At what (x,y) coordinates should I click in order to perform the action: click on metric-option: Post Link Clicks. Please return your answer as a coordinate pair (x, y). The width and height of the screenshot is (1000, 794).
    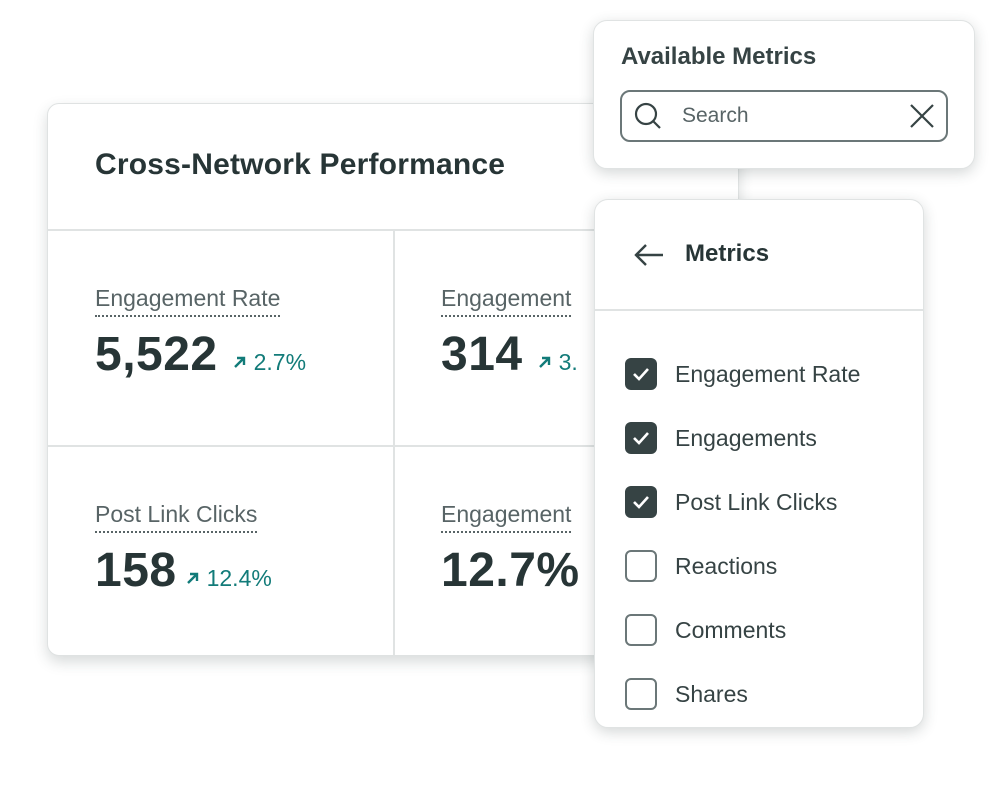
    Looking at the image, I should click on (742, 502).